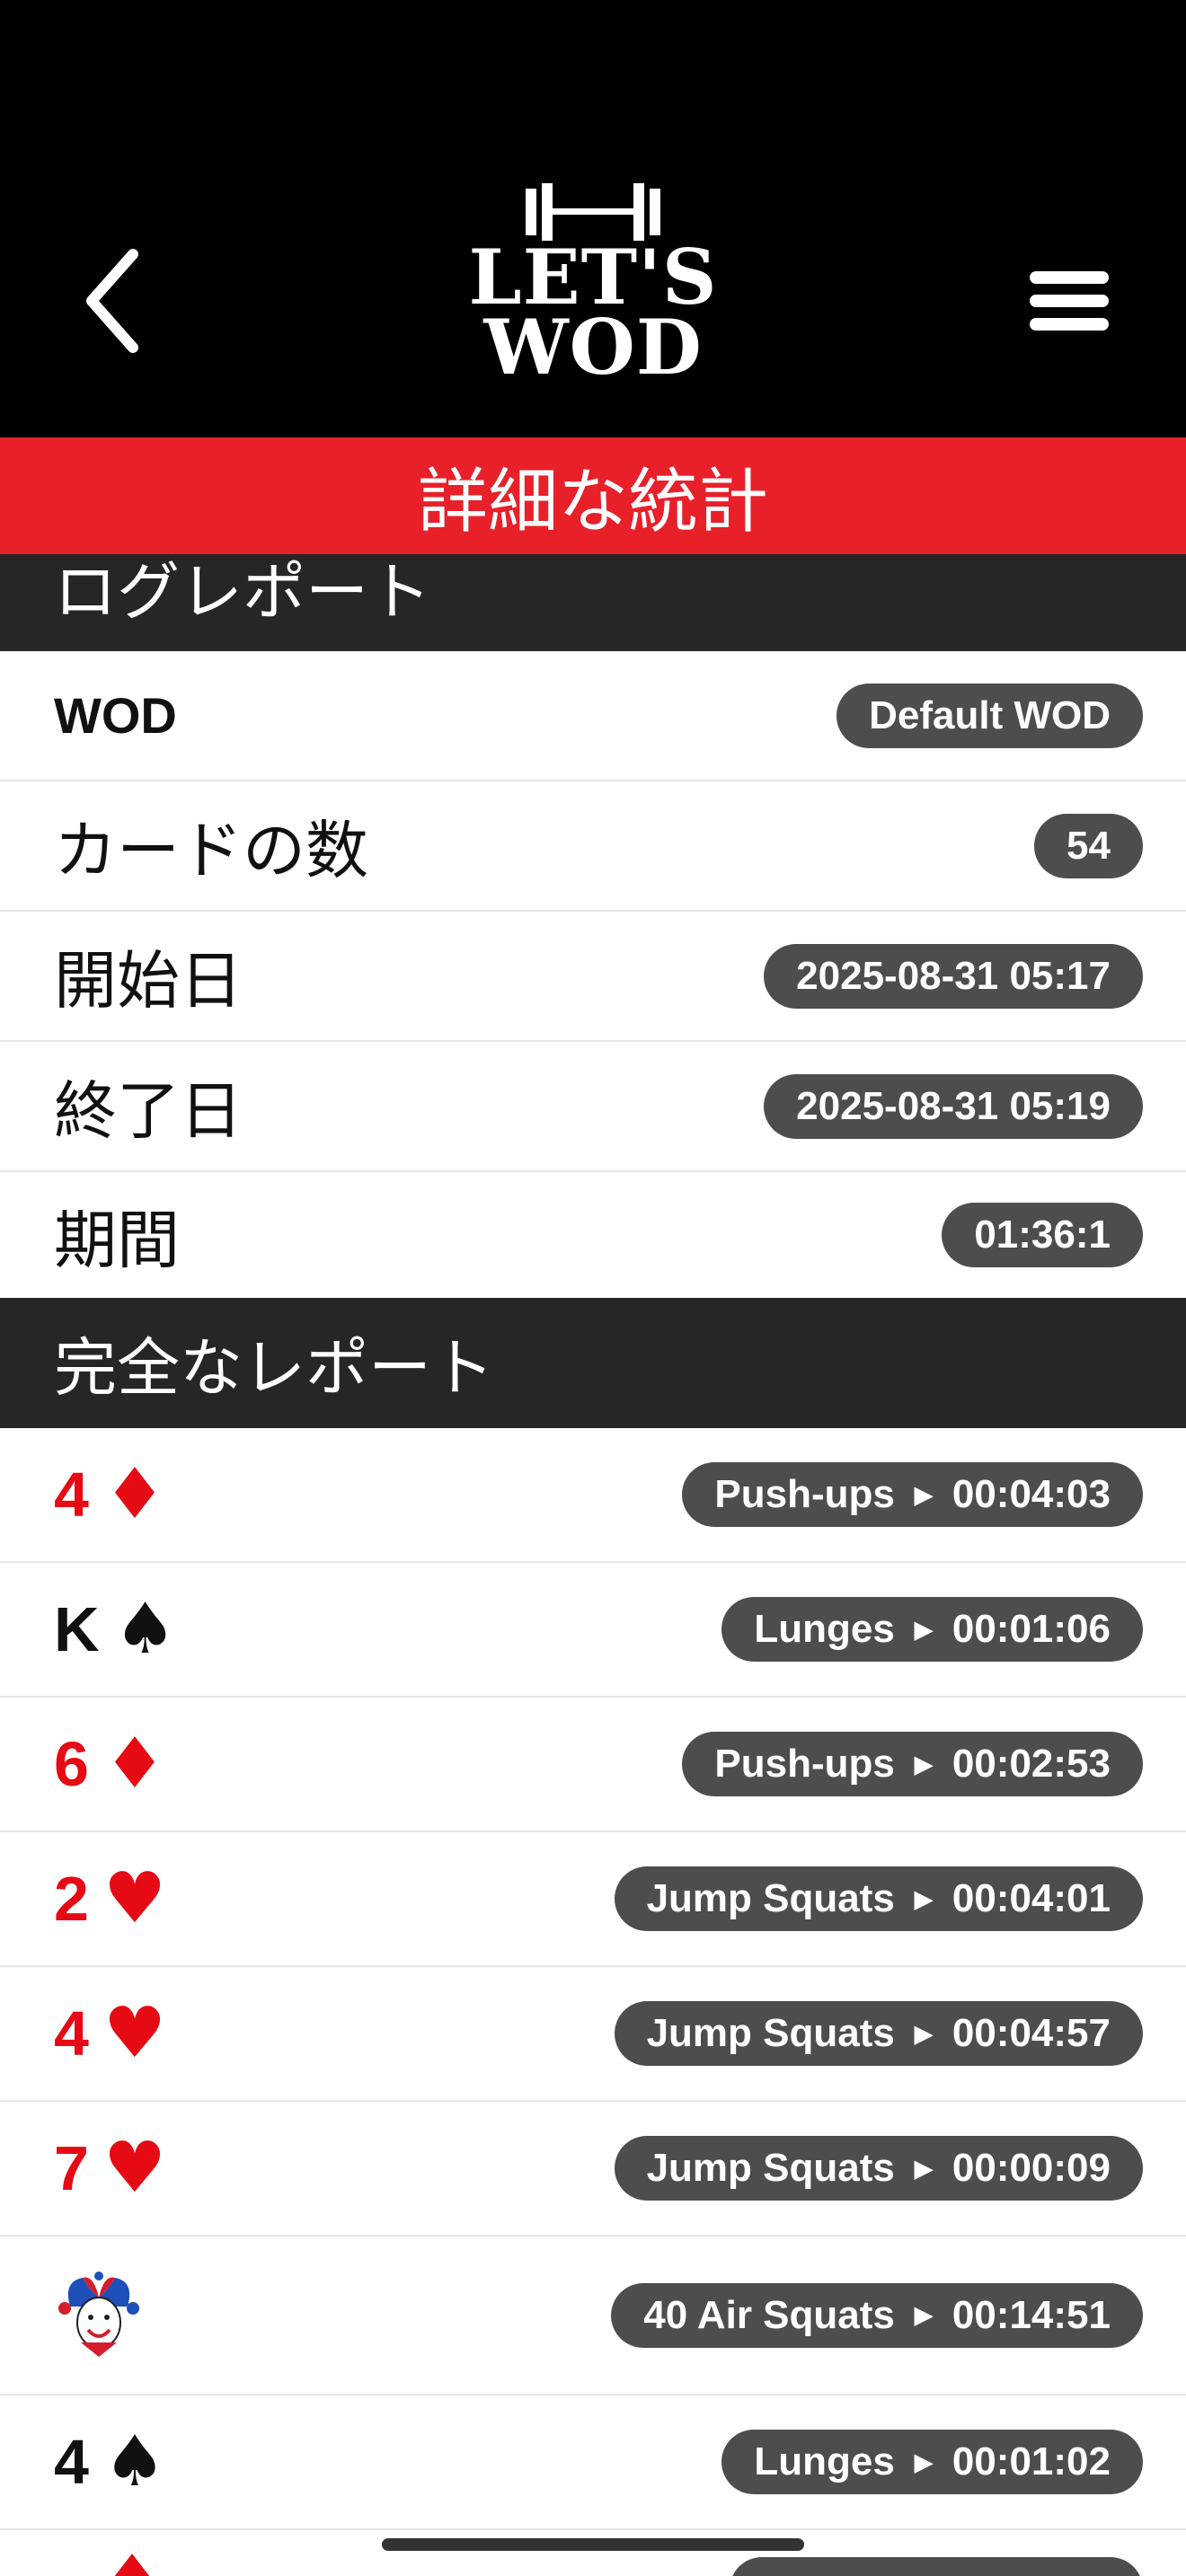 The height and width of the screenshot is (2576, 1186). What do you see at coordinates (148, 1111) in the screenshot?
I see `log-row-label: 終了日` at bounding box center [148, 1111].